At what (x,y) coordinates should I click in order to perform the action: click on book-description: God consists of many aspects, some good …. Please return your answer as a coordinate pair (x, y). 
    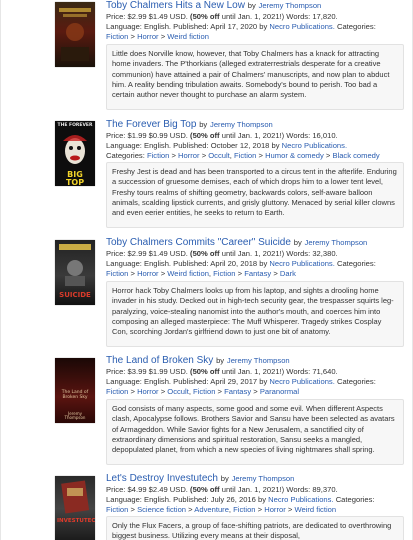
    Looking at the image, I should click on (255, 432).